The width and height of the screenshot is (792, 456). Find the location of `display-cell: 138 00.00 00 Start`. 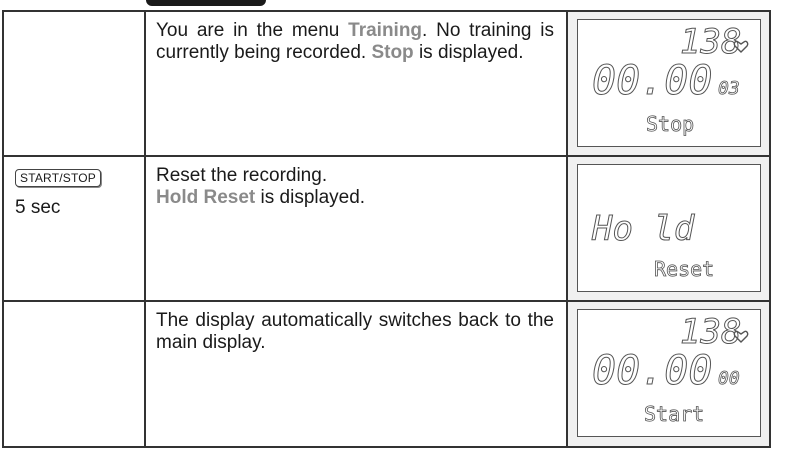

display-cell: 138 00.00 00 Start is located at coordinates (668, 374).